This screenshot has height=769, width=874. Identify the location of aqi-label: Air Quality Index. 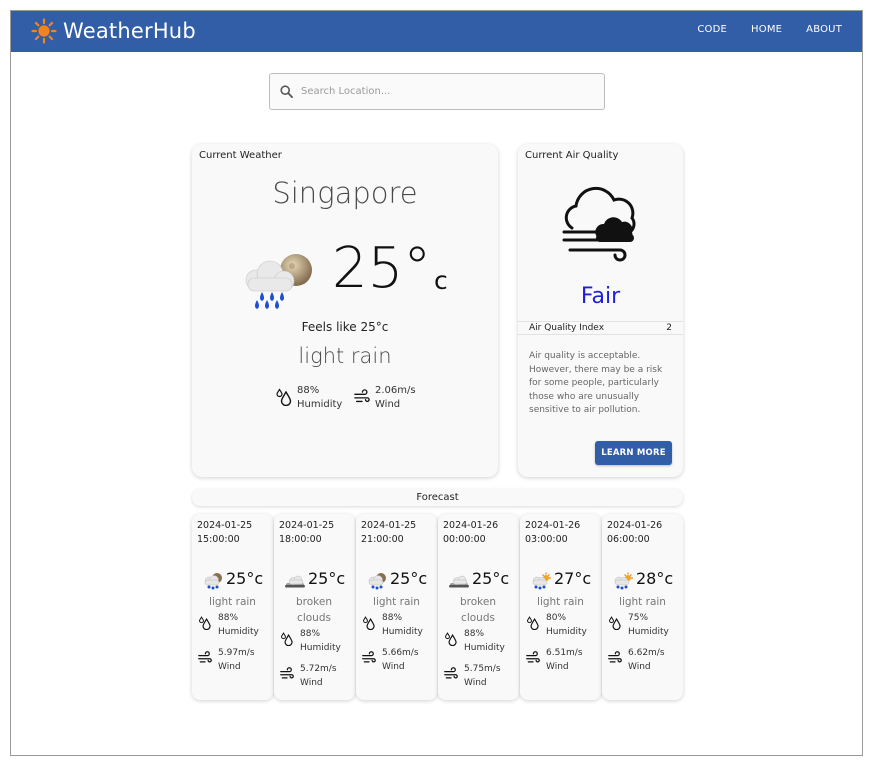
(567, 328).